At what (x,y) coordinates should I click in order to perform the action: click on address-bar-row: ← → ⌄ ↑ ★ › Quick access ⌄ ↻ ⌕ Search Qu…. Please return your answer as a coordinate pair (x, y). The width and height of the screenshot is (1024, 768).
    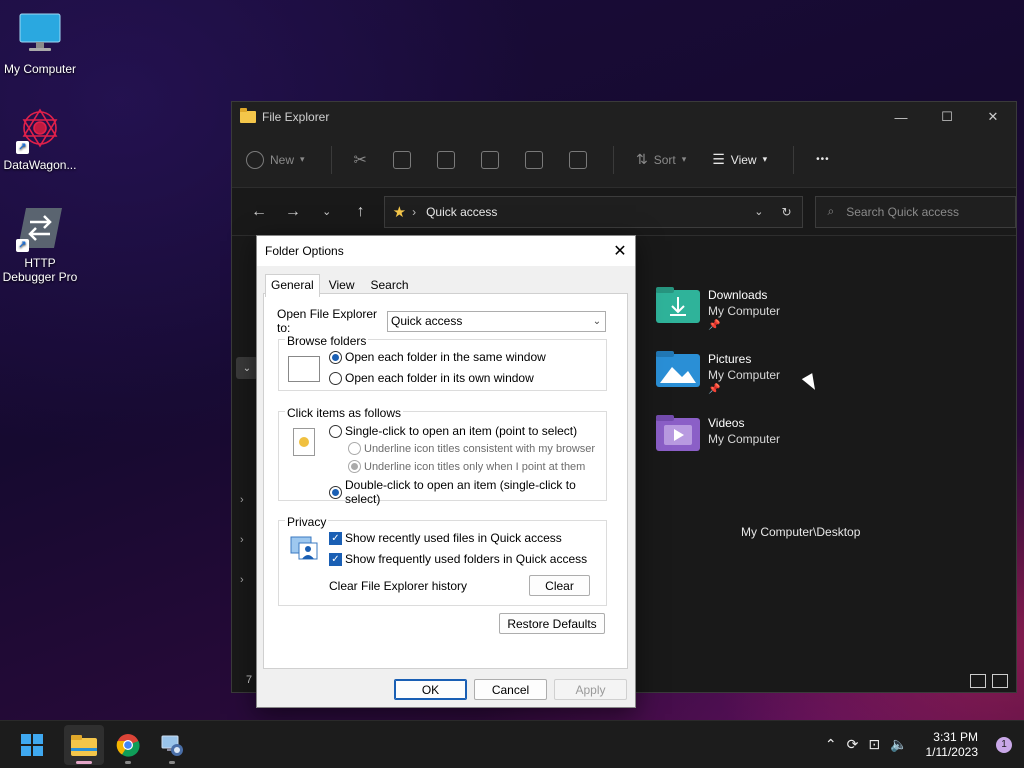
    Looking at the image, I should click on (624, 212).